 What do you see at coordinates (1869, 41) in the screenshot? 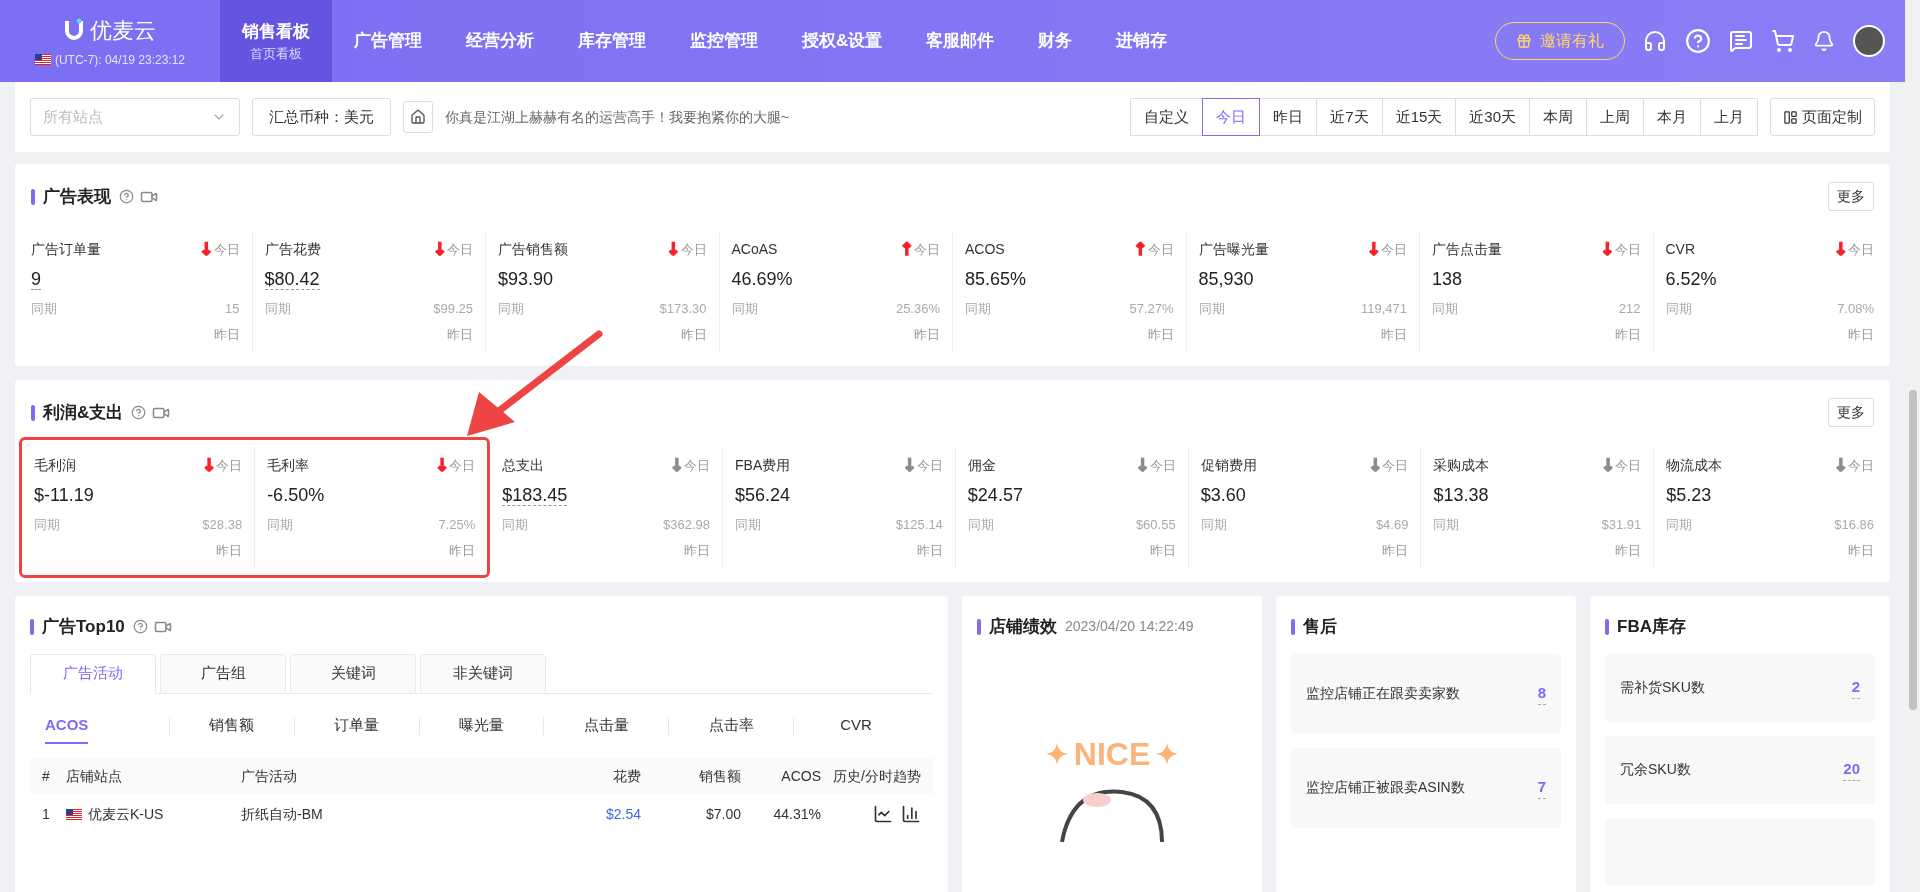
I see `avatar` at bounding box center [1869, 41].